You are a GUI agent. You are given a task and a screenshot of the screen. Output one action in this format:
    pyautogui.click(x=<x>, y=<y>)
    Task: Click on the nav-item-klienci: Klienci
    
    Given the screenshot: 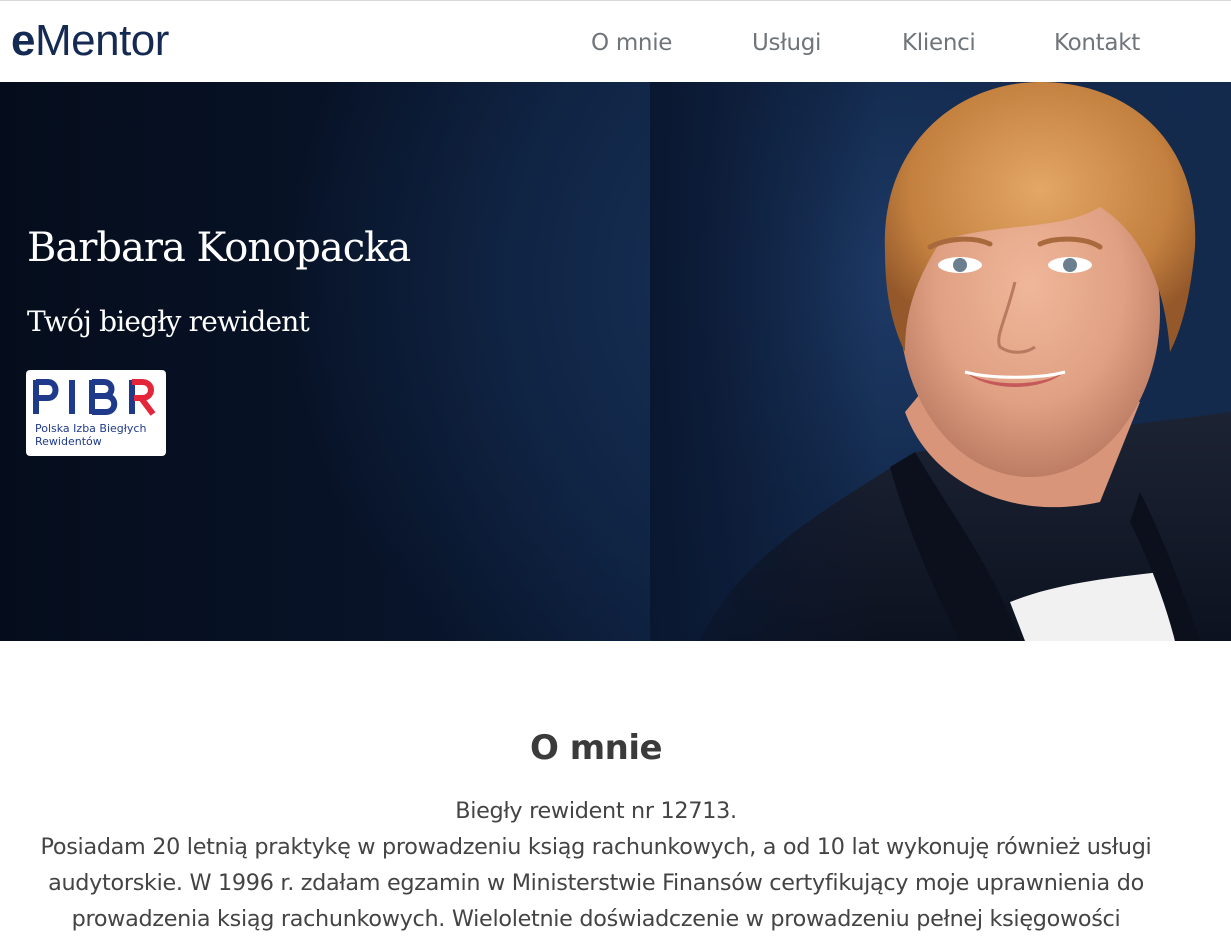 What is the action you would take?
    pyautogui.click(x=939, y=43)
    